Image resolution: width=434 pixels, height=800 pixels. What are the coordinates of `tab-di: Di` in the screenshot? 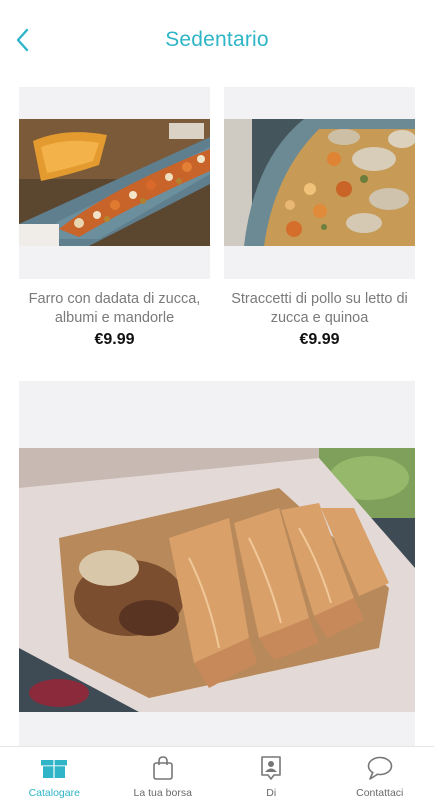 It's located at (271, 773).